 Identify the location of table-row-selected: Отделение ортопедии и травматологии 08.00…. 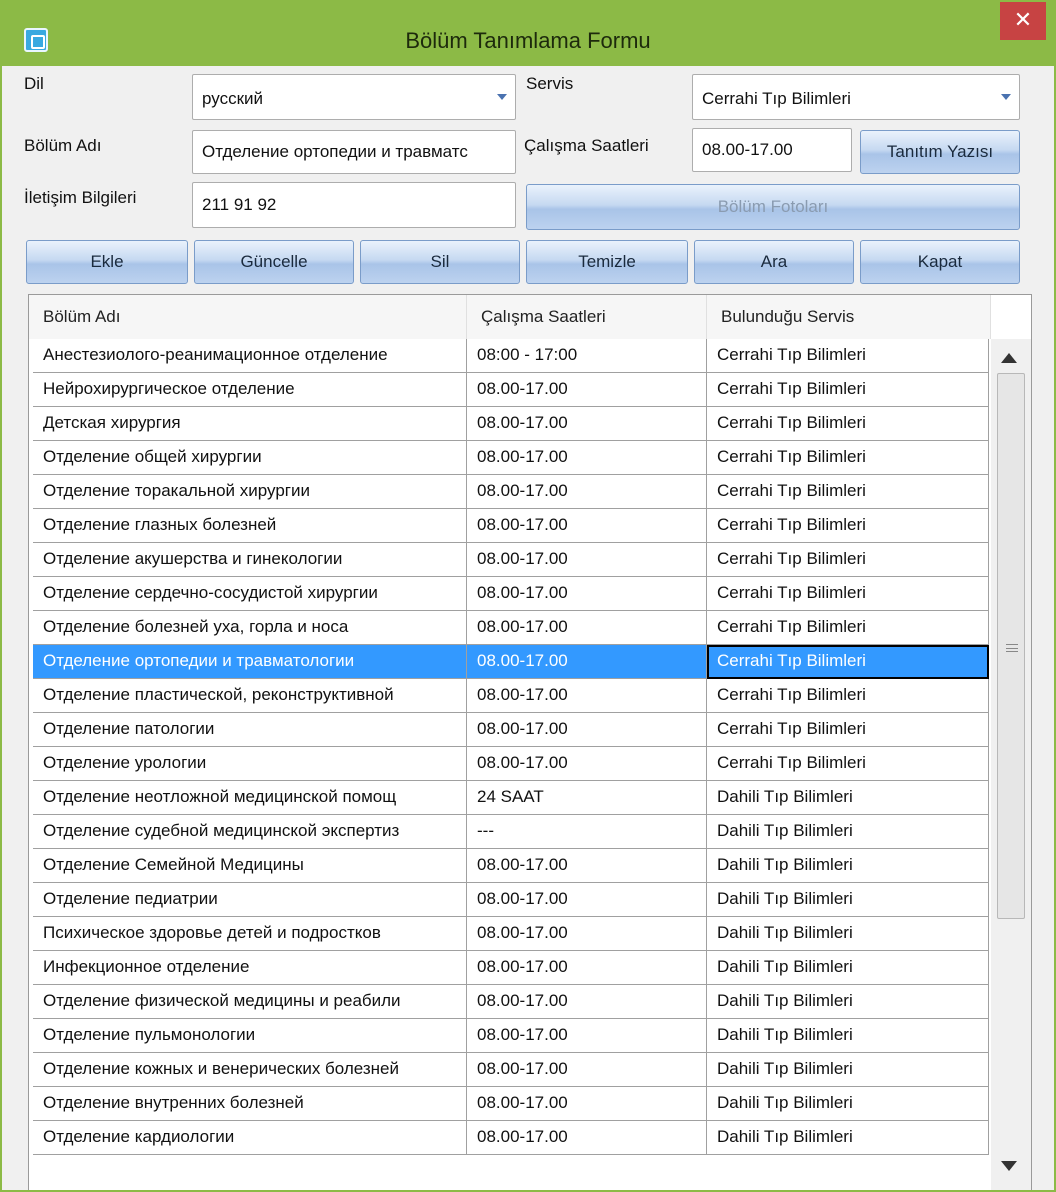
(512, 662).